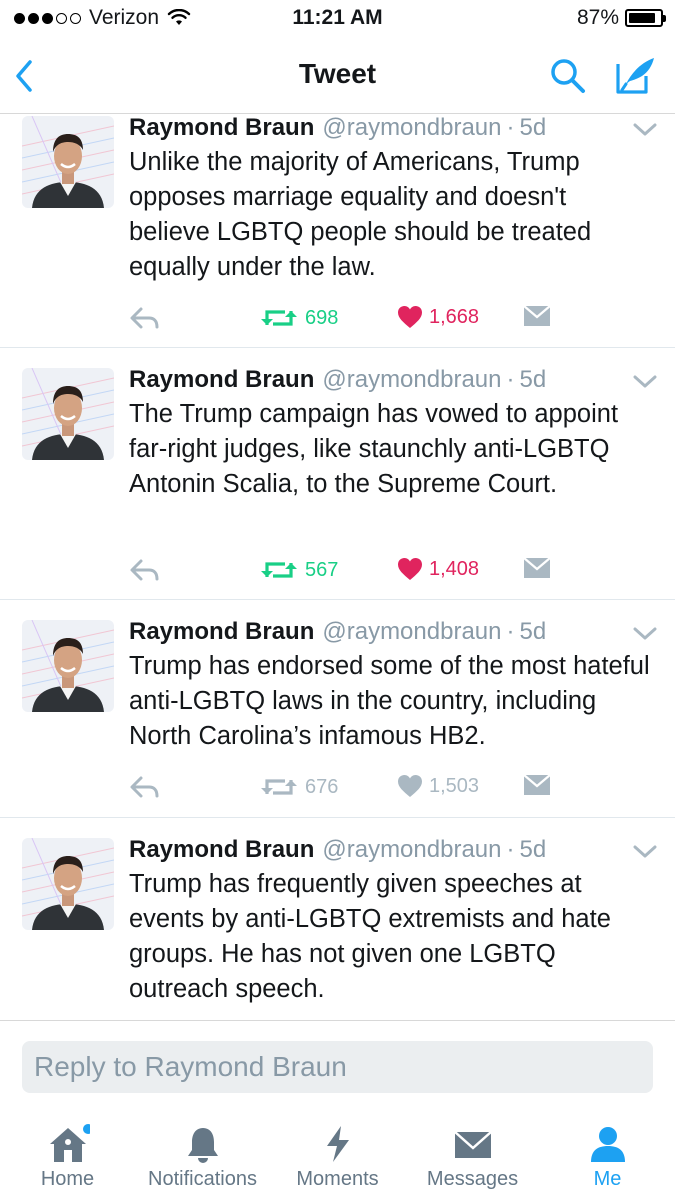 This screenshot has height=1200, width=675. I want to click on tab-label: Moments, so click(337, 1179).